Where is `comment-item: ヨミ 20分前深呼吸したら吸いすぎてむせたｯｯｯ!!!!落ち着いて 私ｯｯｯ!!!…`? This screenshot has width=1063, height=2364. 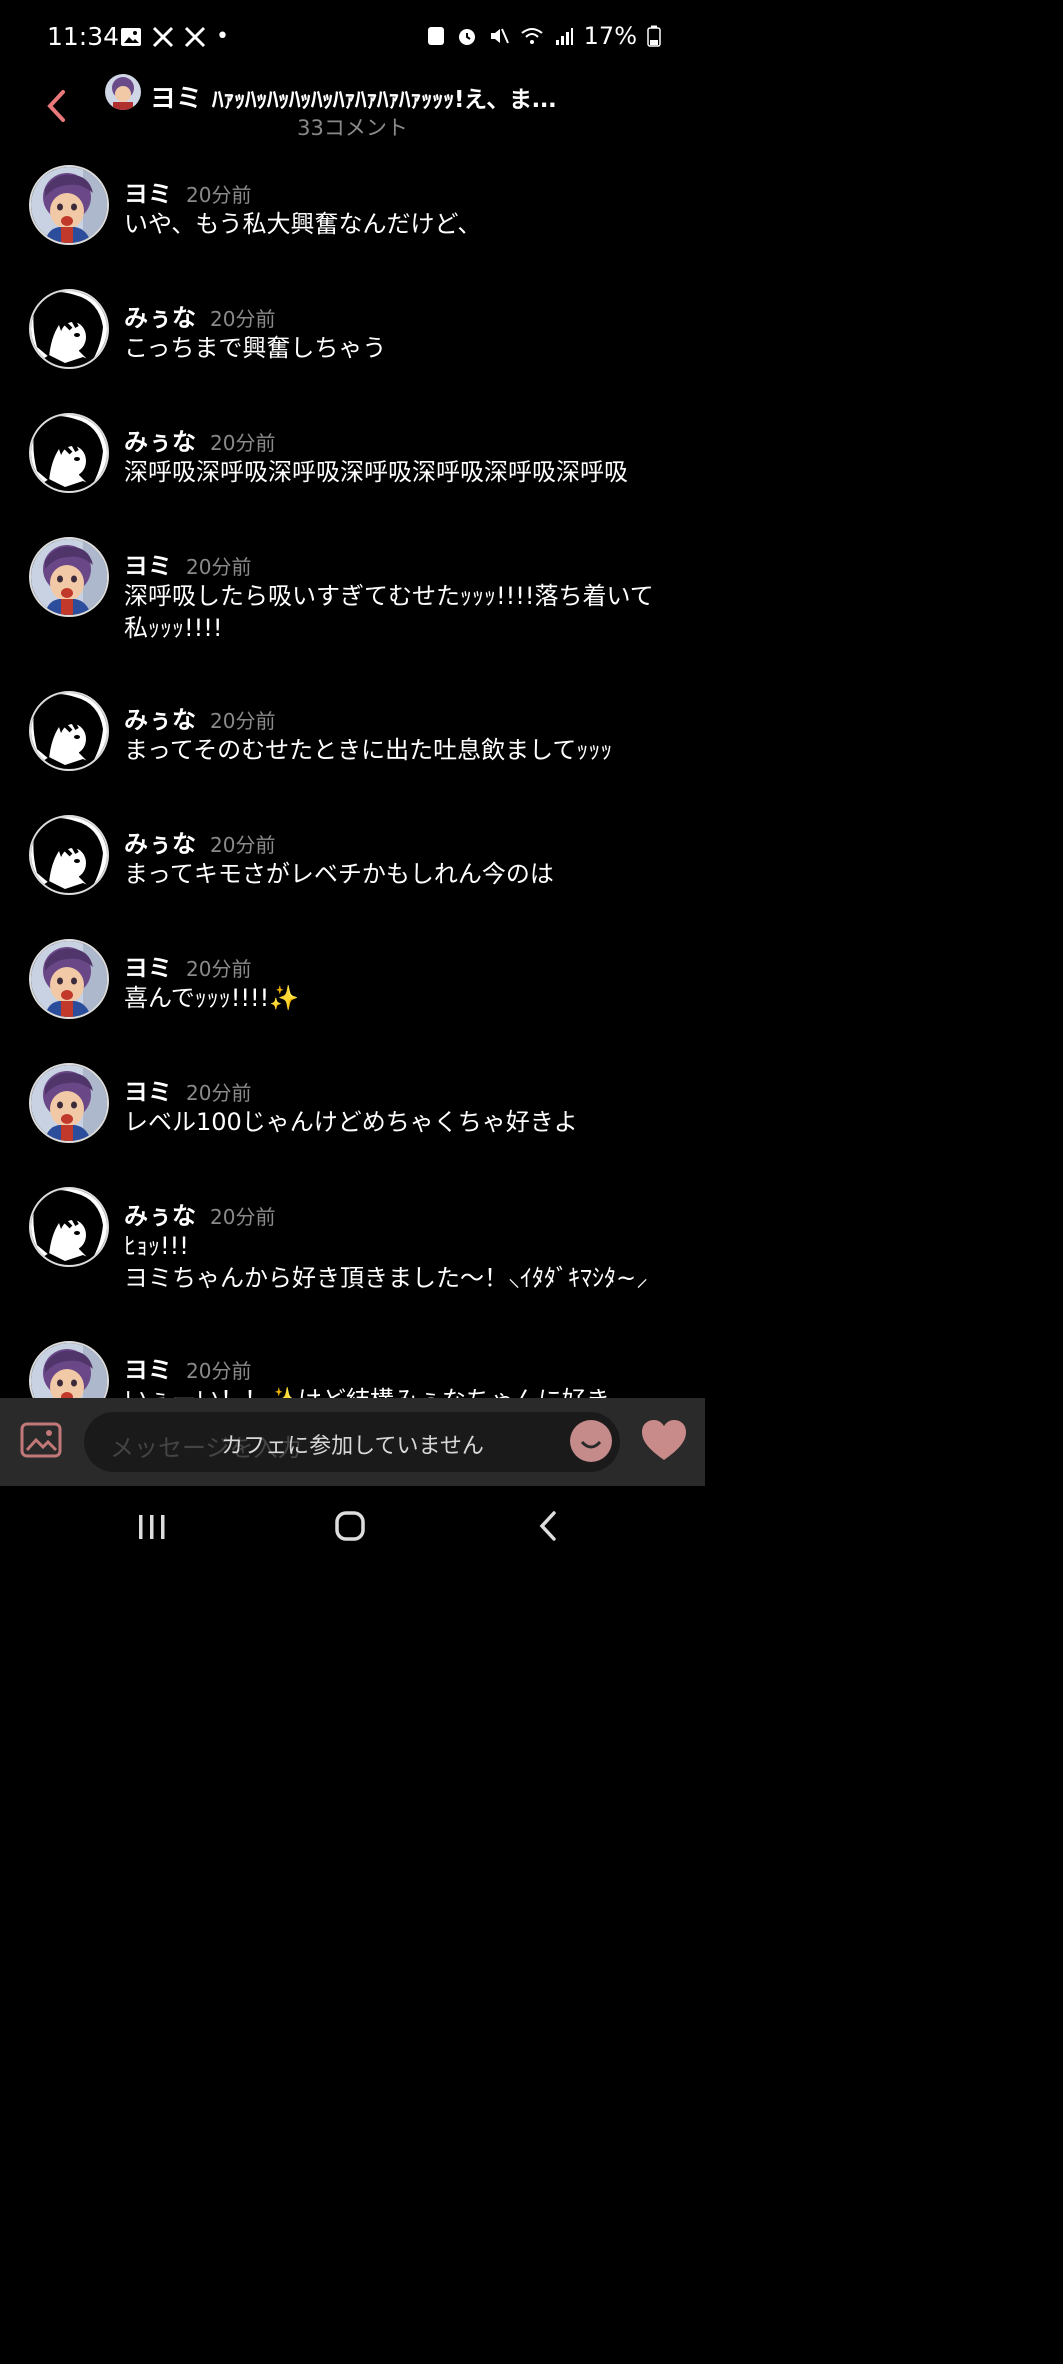 comment-item: ヨミ 20分前深呼吸したら吸いすぎてむせたｯｯｯ!!!!落ち着いて 私ｯｯｯ!!!… is located at coordinates (352, 609).